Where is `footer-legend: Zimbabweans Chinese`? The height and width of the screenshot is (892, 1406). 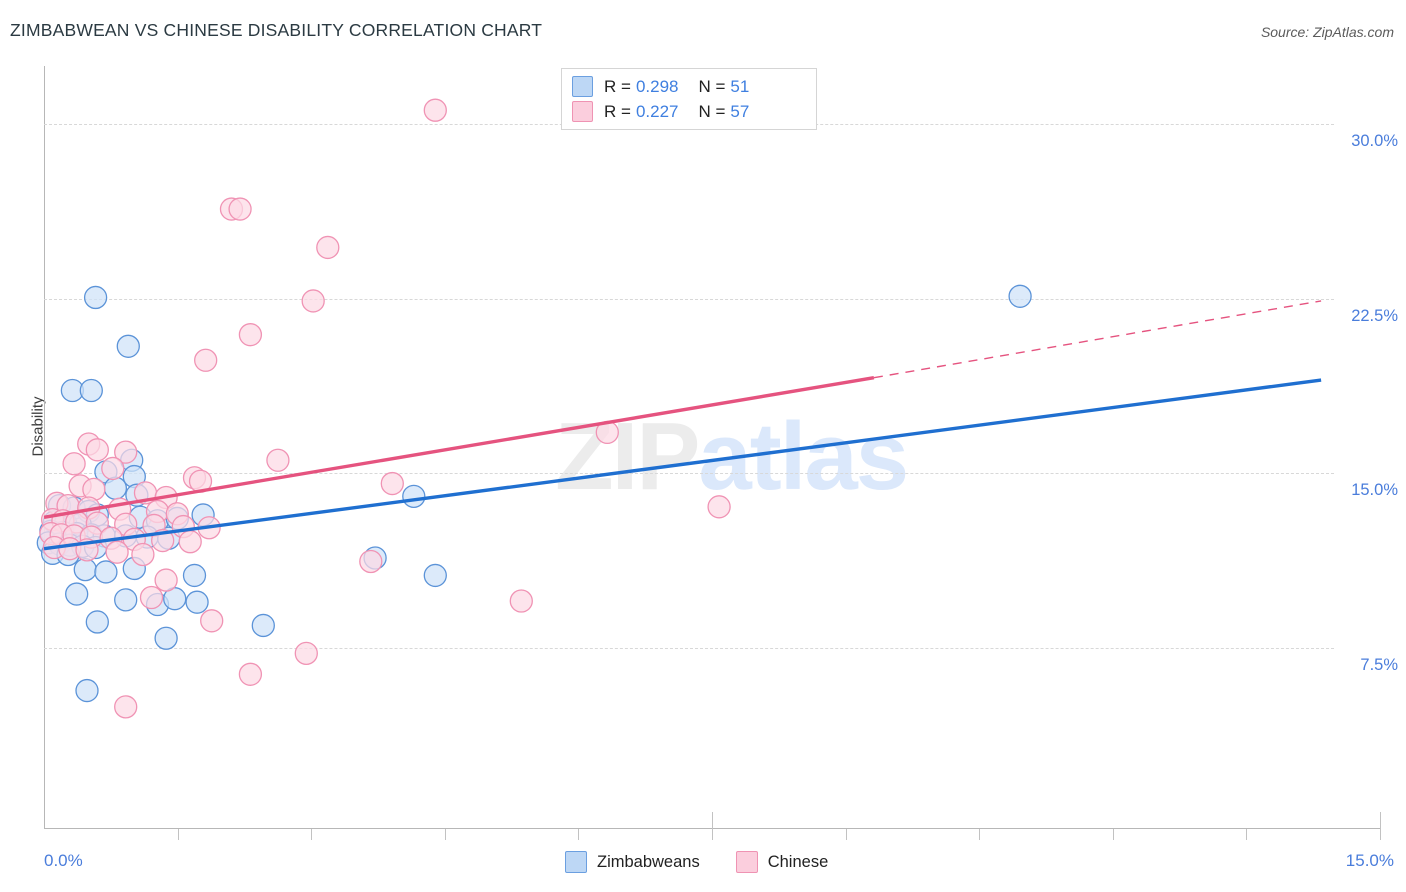
footer-legend: Zimbabweans Chinese is located at coordinates (714, 862).